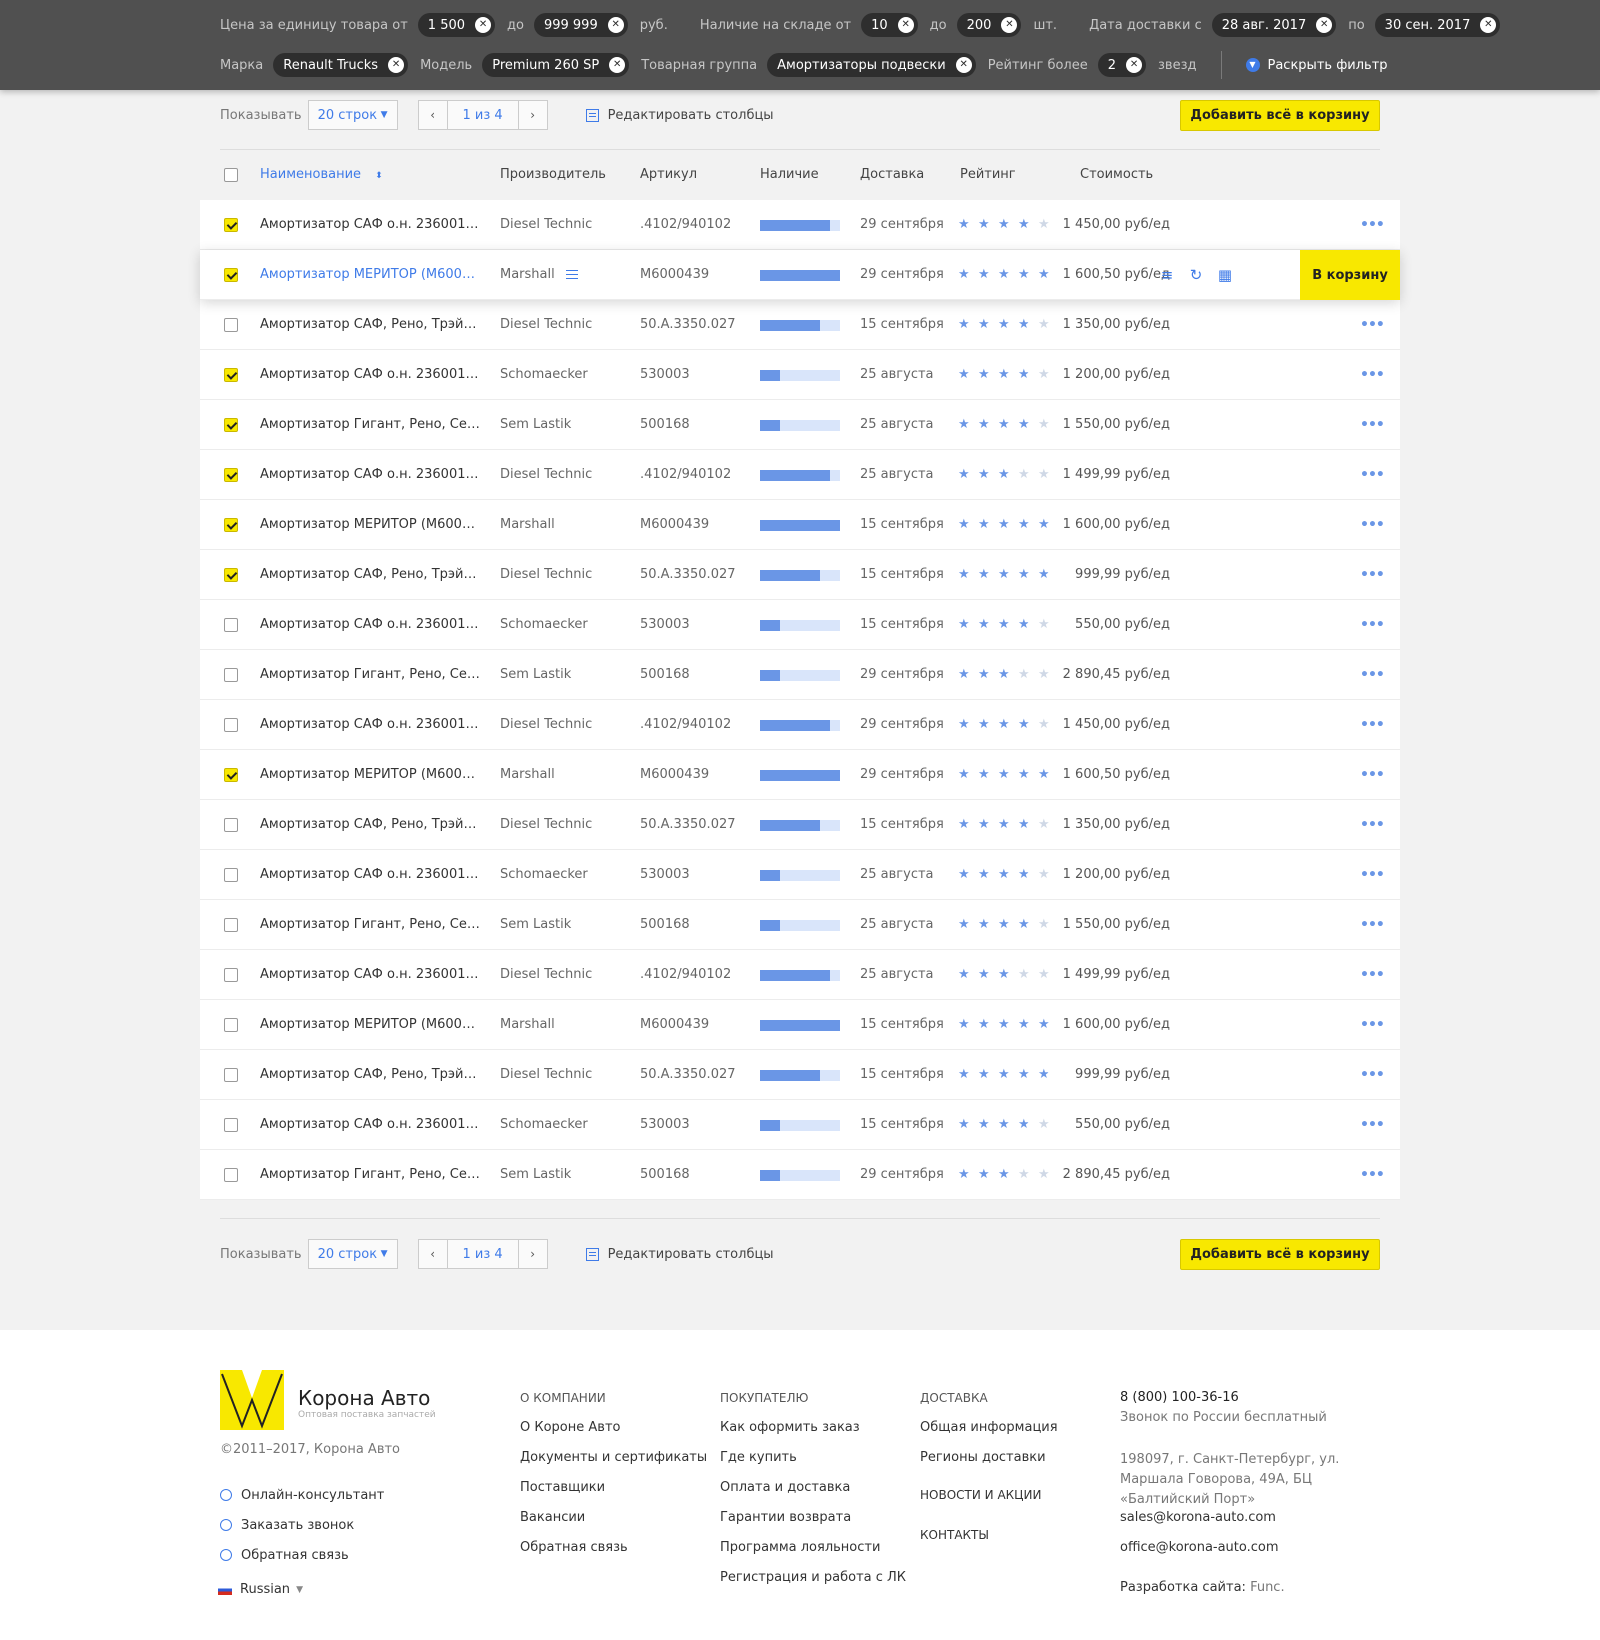 The width and height of the screenshot is (1600, 1640). Describe the element at coordinates (302, 1495) in the screenshot. I see `online-consultant-link: Онлайн-консультант` at that location.